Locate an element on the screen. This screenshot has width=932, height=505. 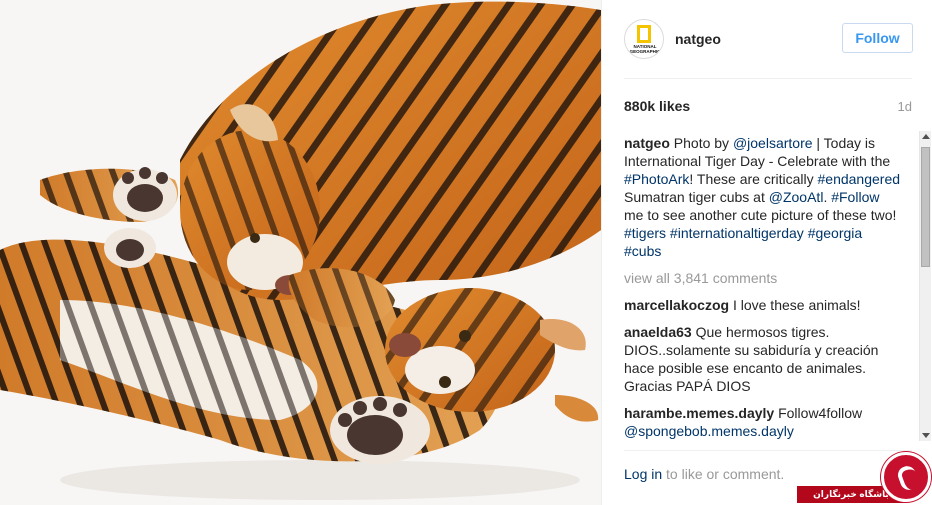
caption-username: natgeo is located at coordinates (647, 143).